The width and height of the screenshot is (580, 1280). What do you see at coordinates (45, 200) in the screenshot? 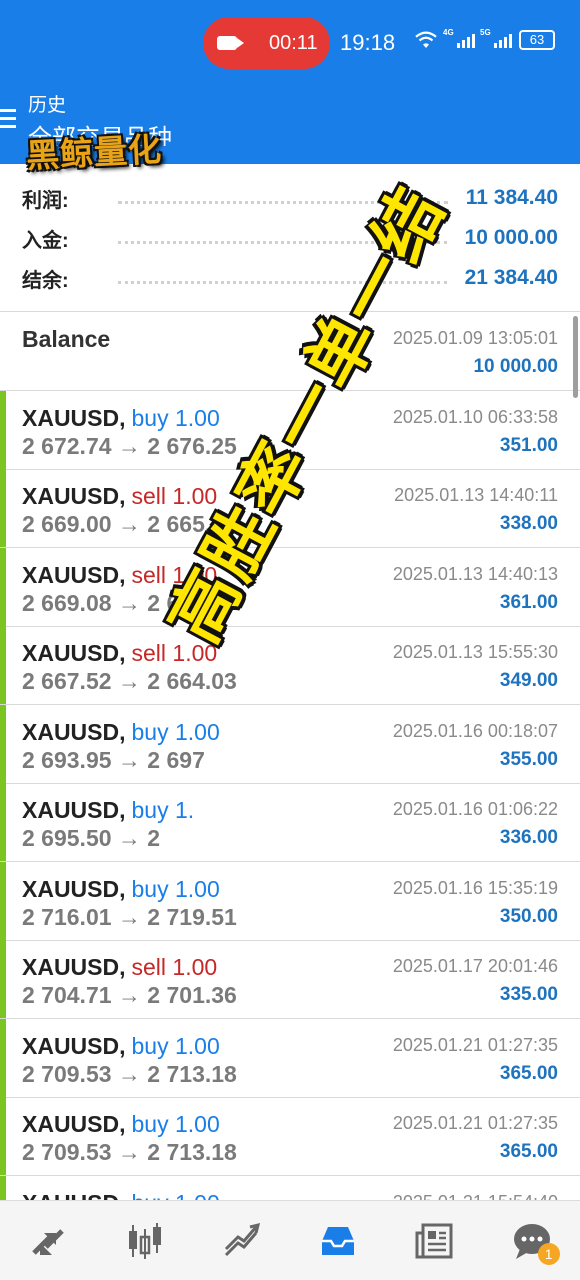
I see `profit-label: 利润:` at bounding box center [45, 200].